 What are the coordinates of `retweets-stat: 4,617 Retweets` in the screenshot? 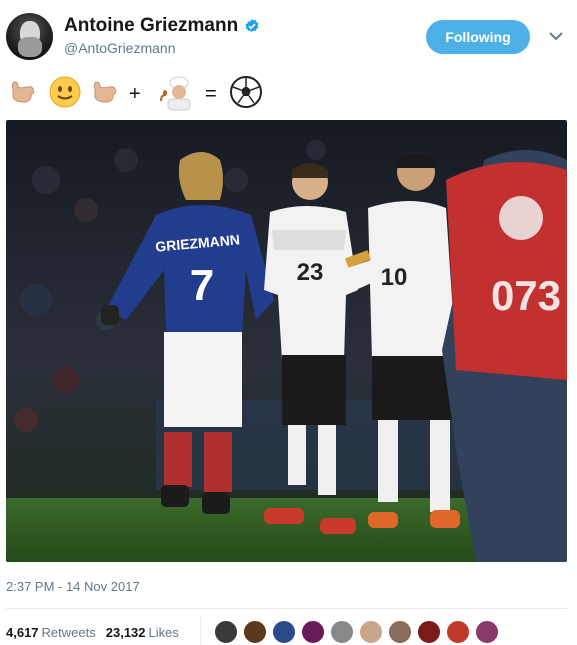 It's located at (51, 632).